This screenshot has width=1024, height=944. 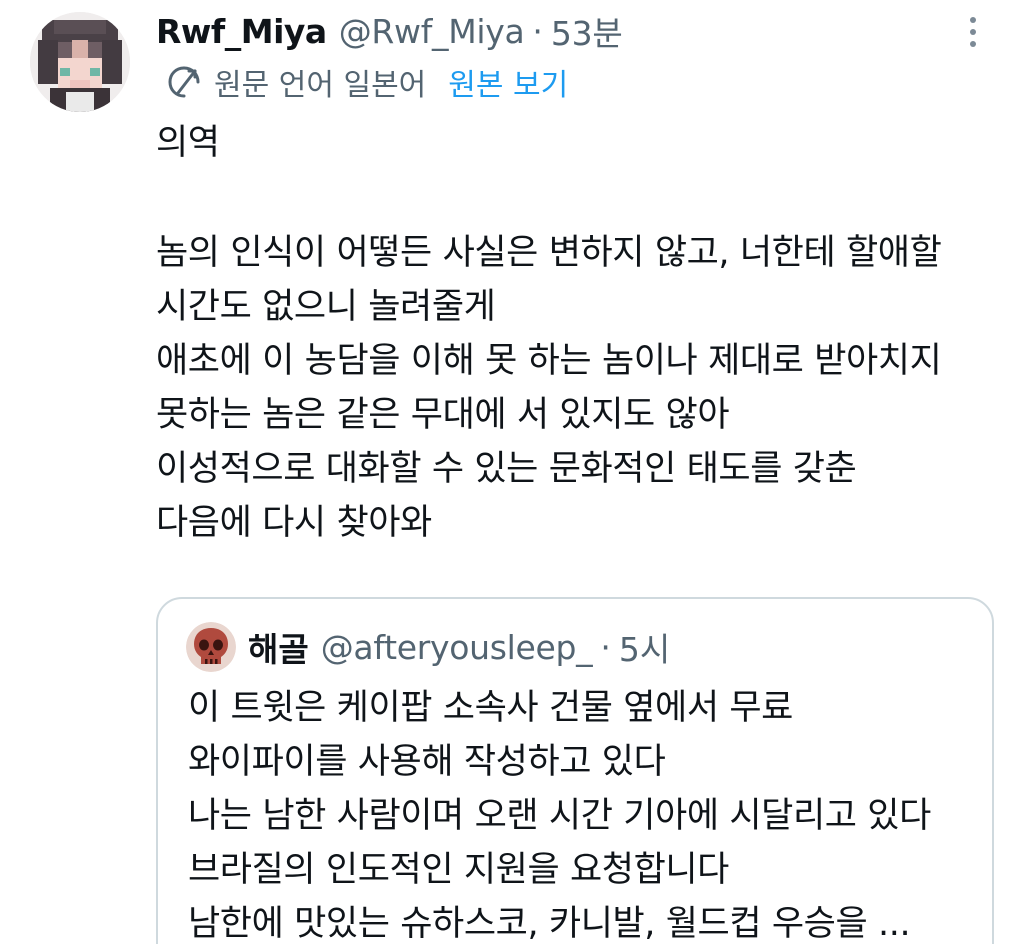 I want to click on tweet-timestamp: 53분, so click(x=587, y=31).